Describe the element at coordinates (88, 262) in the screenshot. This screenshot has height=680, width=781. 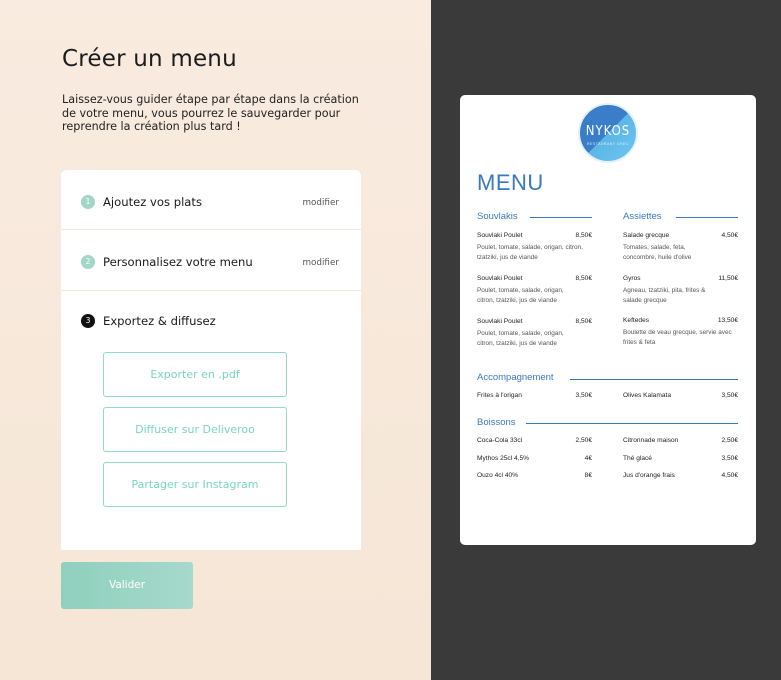
I see `step-number-badge: 2` at that location.